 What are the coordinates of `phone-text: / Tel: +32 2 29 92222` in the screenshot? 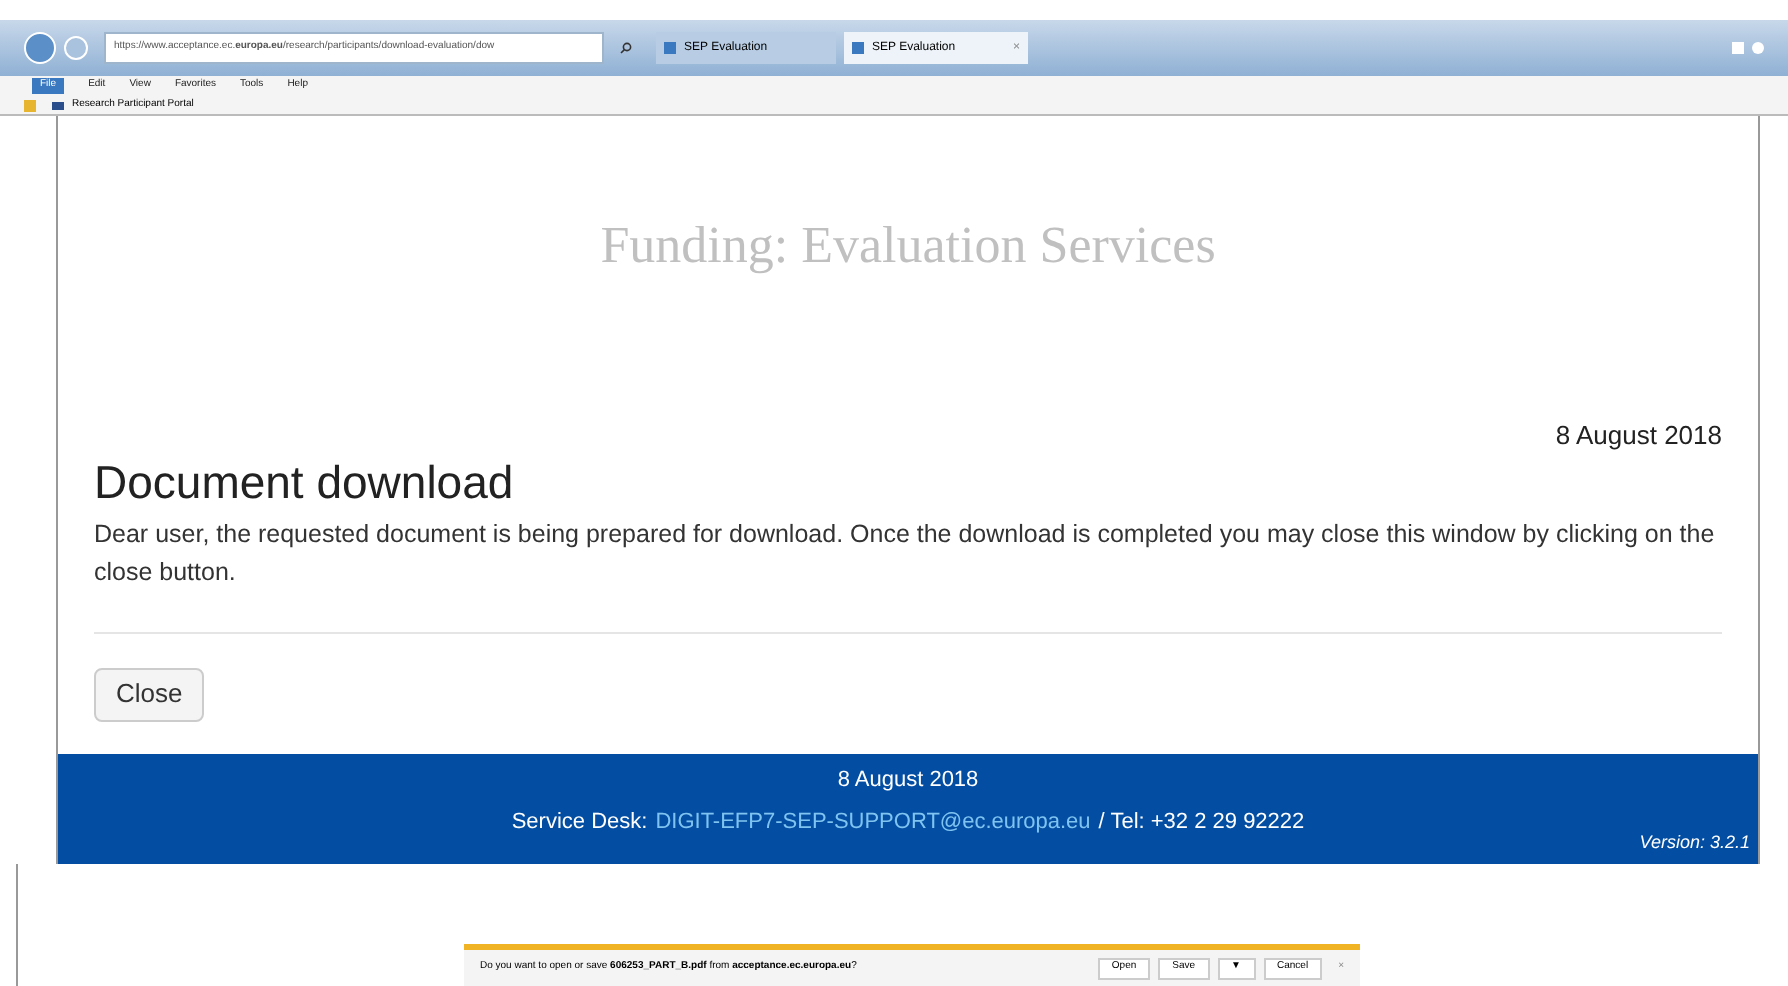 It's located at (1201, 823).